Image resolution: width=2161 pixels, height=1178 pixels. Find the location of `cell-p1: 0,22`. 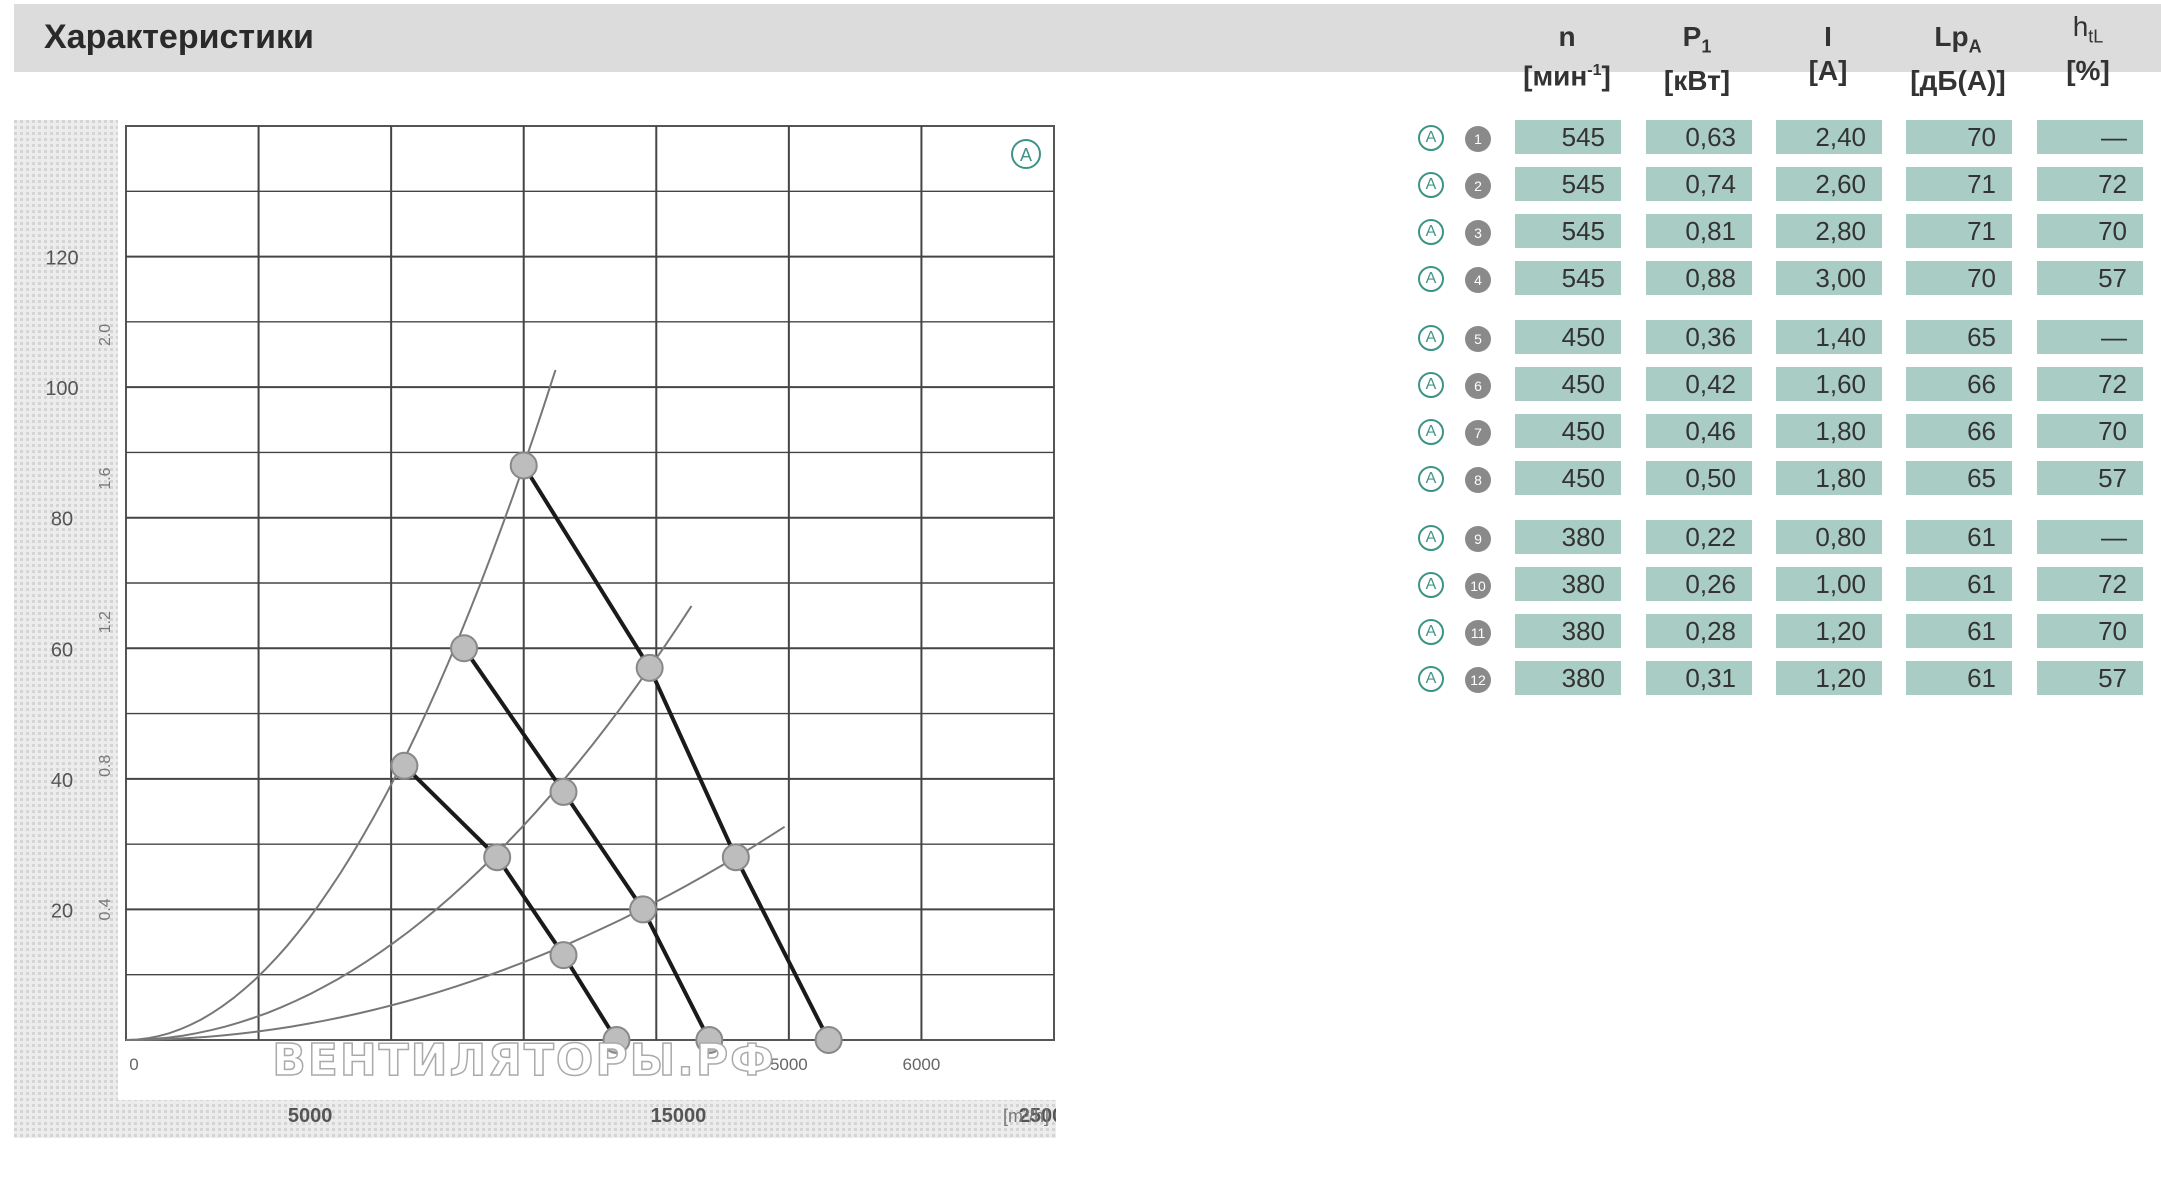

cell-p1: 0,22 is located at coordinates (1699, 537).